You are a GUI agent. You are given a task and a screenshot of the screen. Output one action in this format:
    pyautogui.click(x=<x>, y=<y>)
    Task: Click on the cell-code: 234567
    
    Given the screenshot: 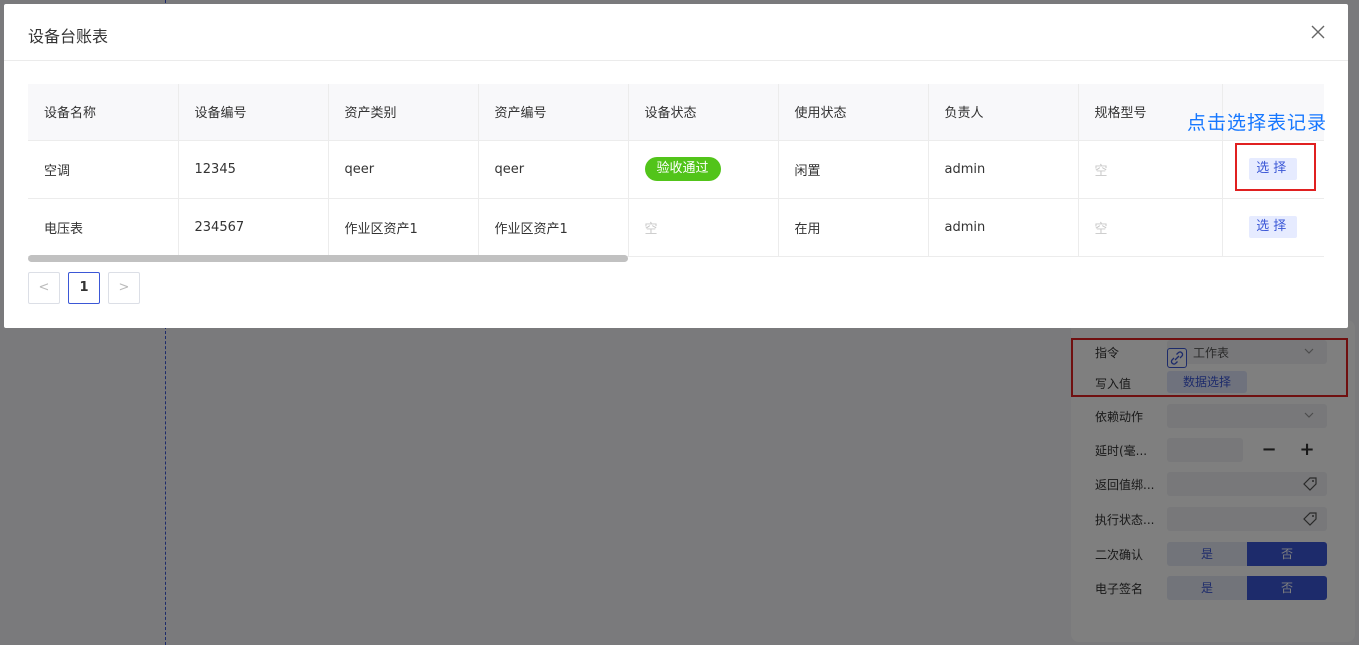 What is the action you would take?
    pyautogui.click(x=253, y=227)
    